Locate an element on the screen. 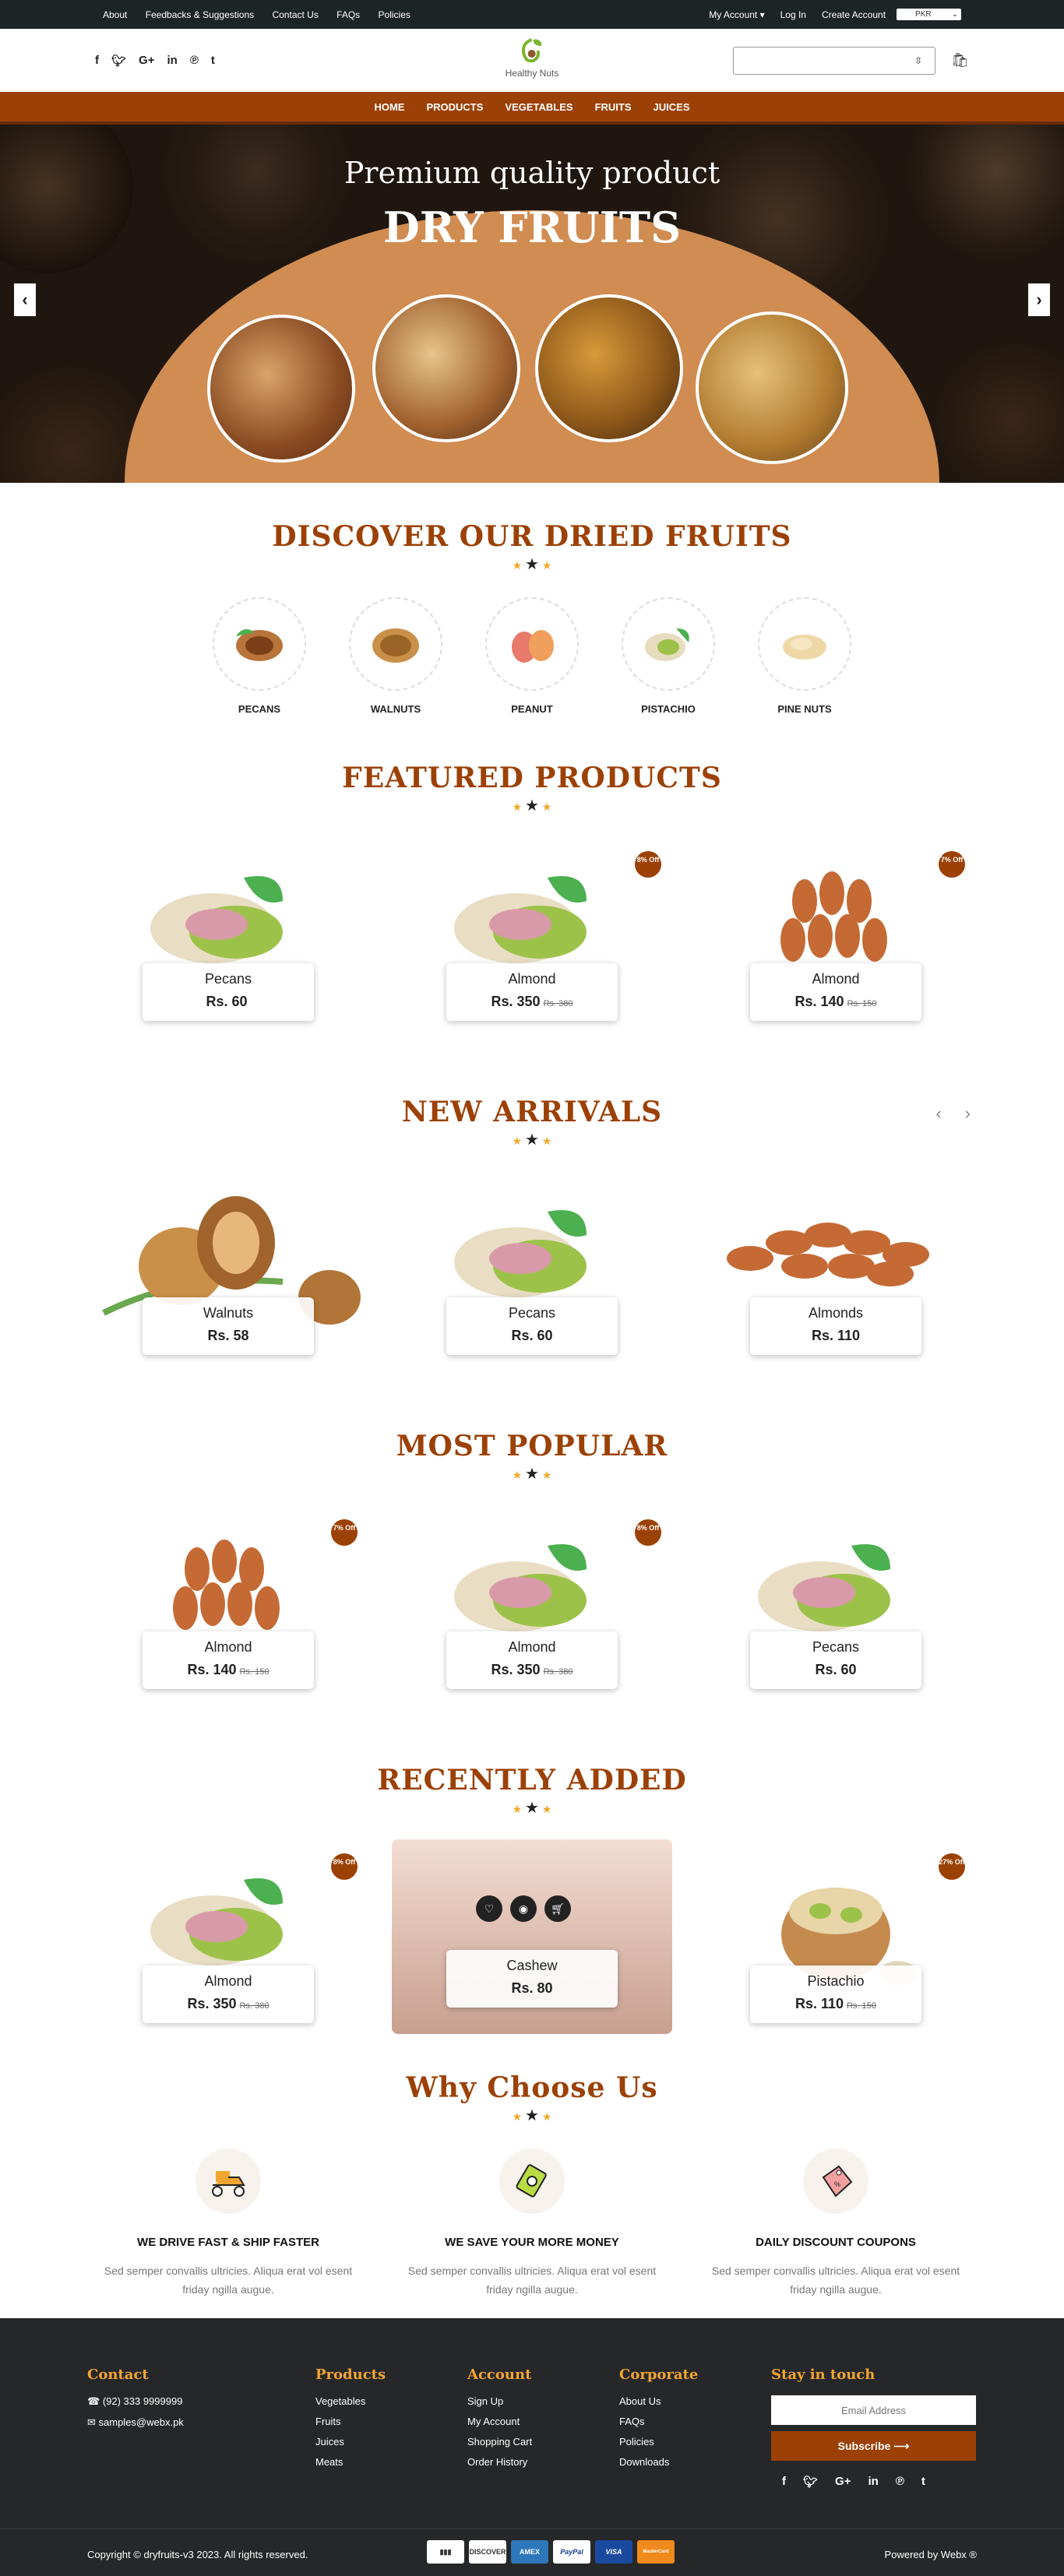  hero-image-walnuts is located at coordinates (772, 387).